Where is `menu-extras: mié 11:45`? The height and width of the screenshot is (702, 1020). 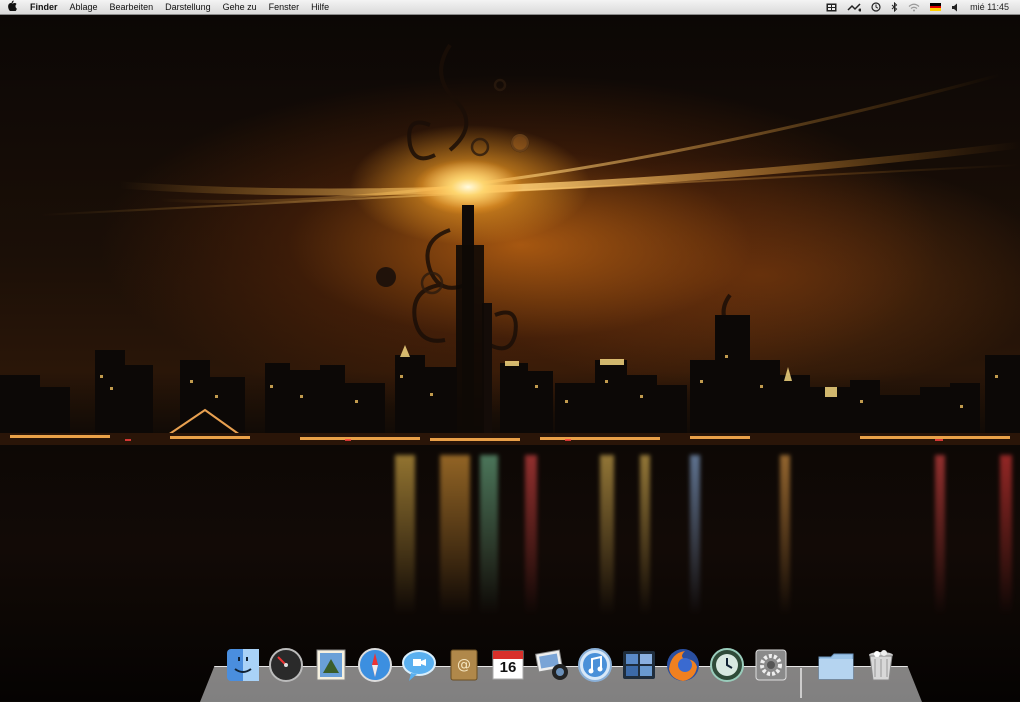
menu-extras: mié 11:45 is located at coordinates (920, 7).